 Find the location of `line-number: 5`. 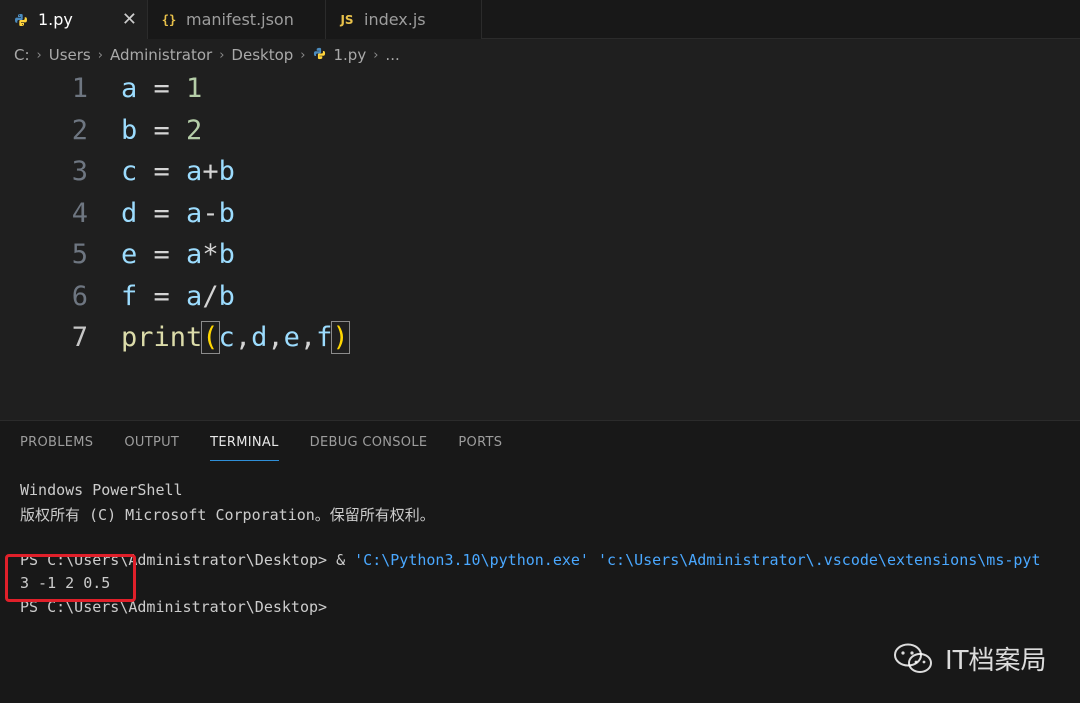

line-number: 5 is located at coordinates (79, 254).